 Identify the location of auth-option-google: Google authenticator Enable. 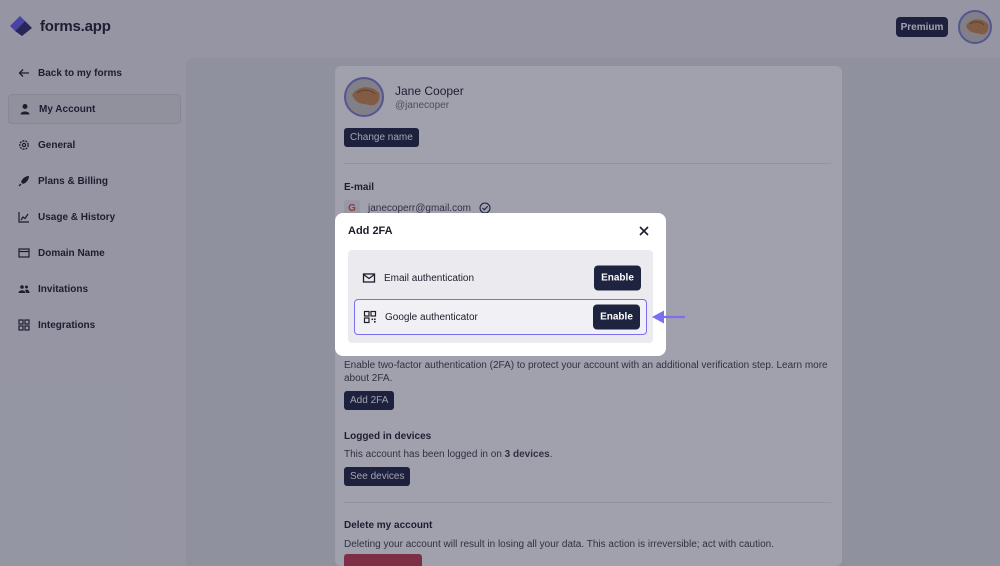
(500, 317).